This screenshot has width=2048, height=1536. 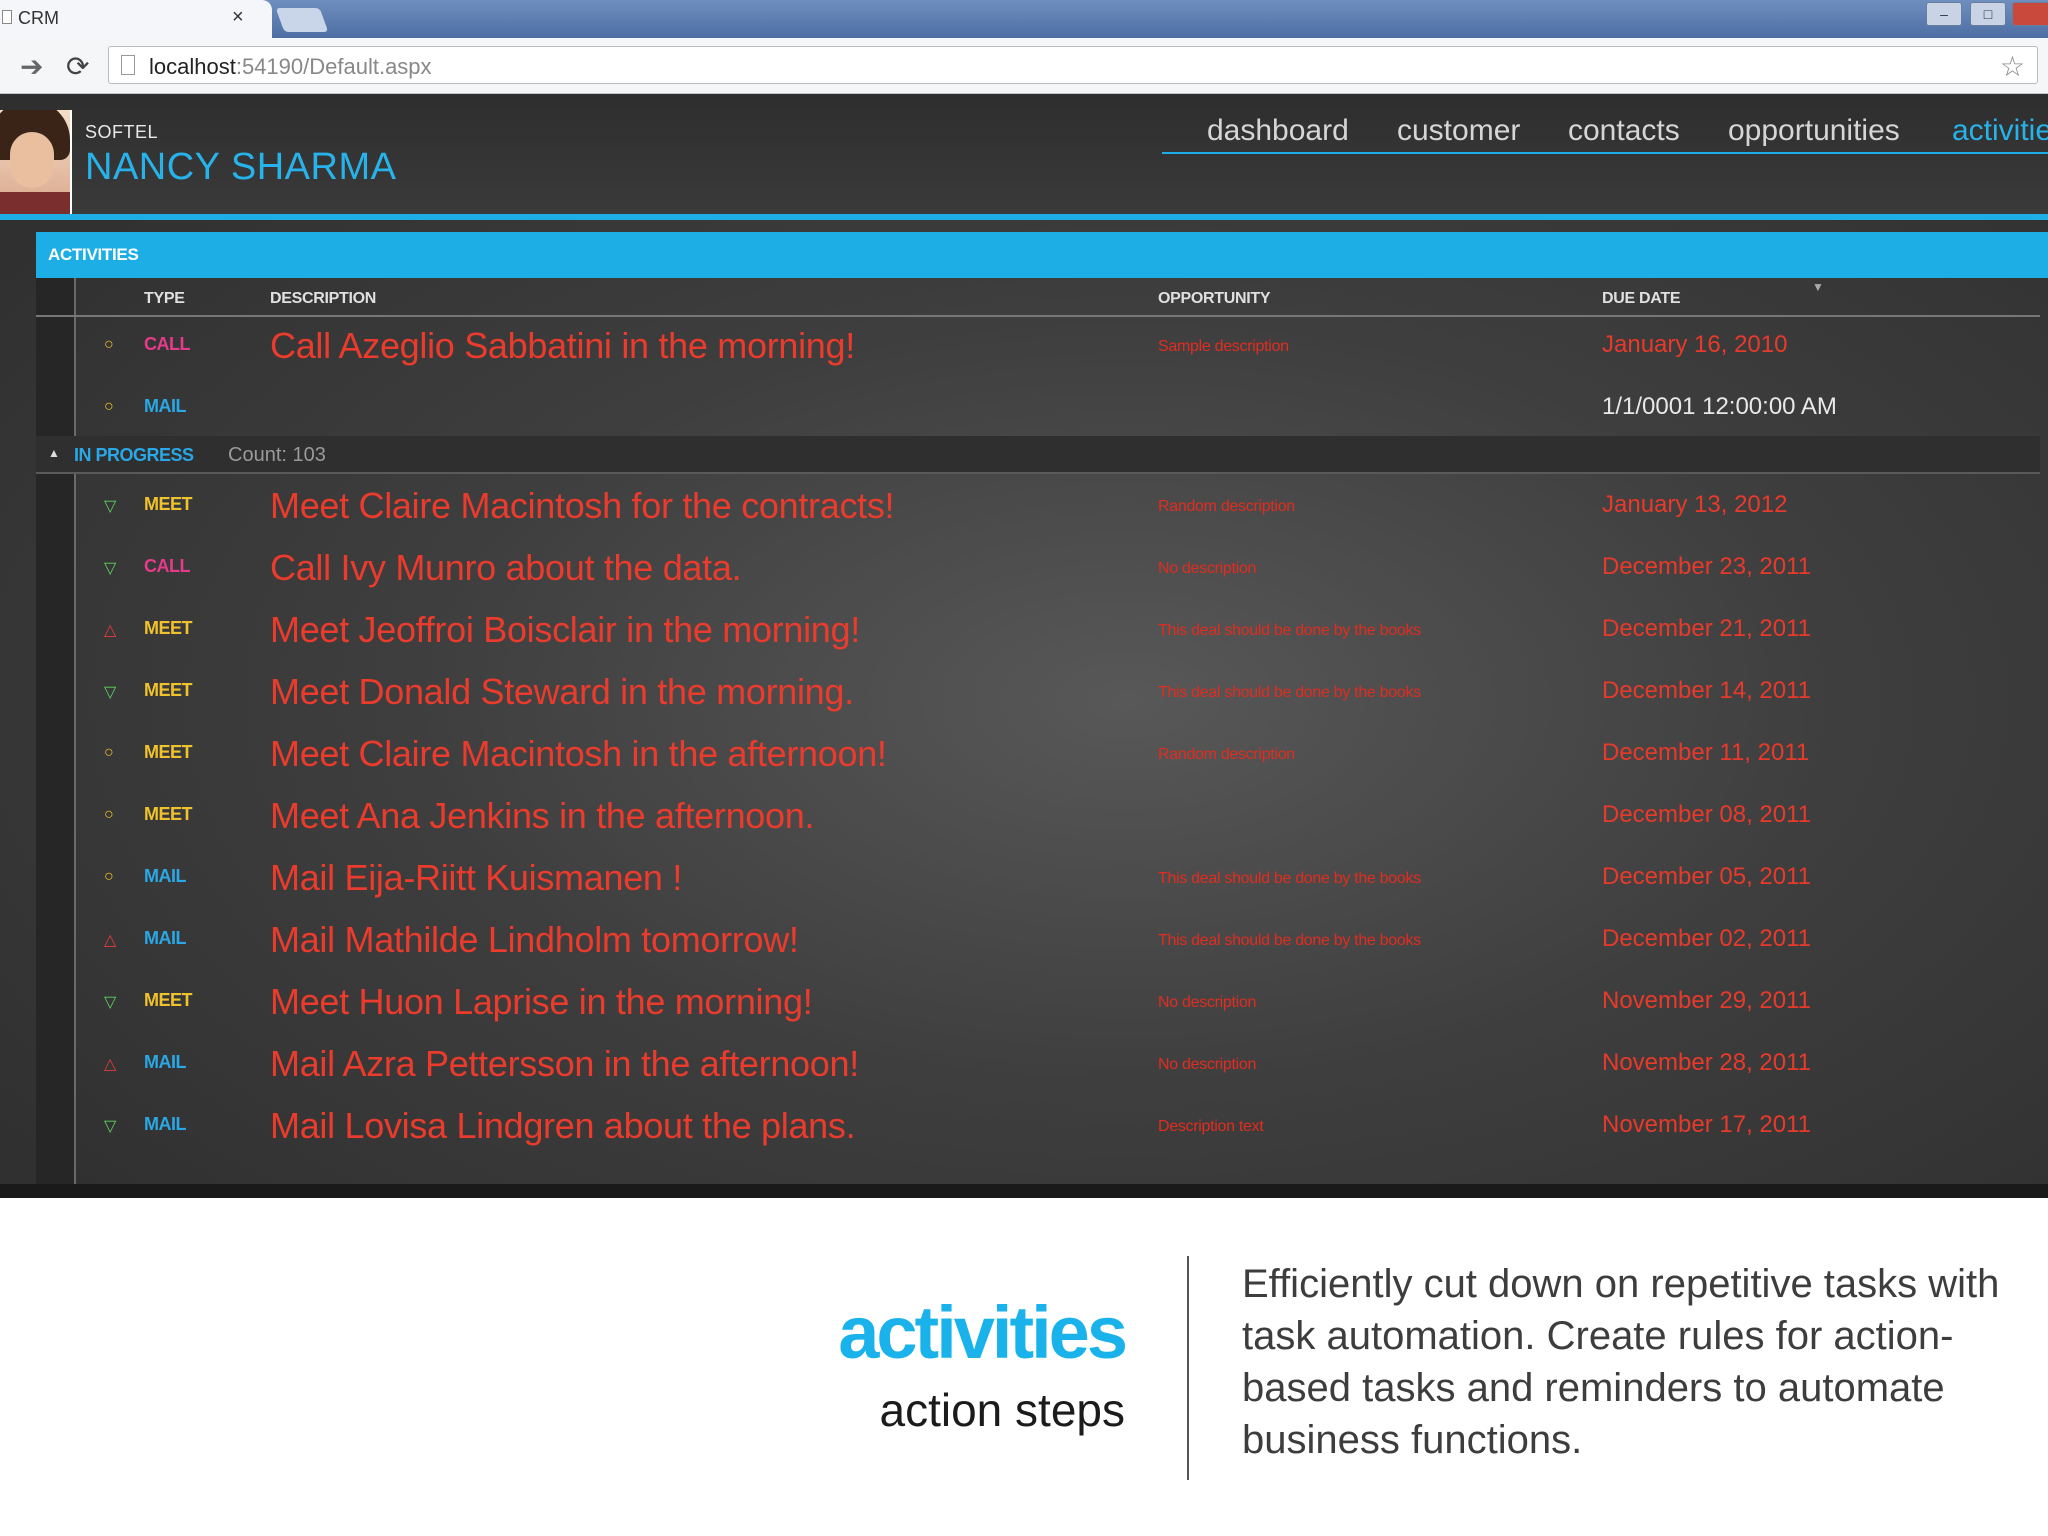 What do you see at coordinates (563, 1125) in the screenshot?
I see `activity-description: Mail Lovisa Lindgren about the plans.` at bounding box center [563, 1125].